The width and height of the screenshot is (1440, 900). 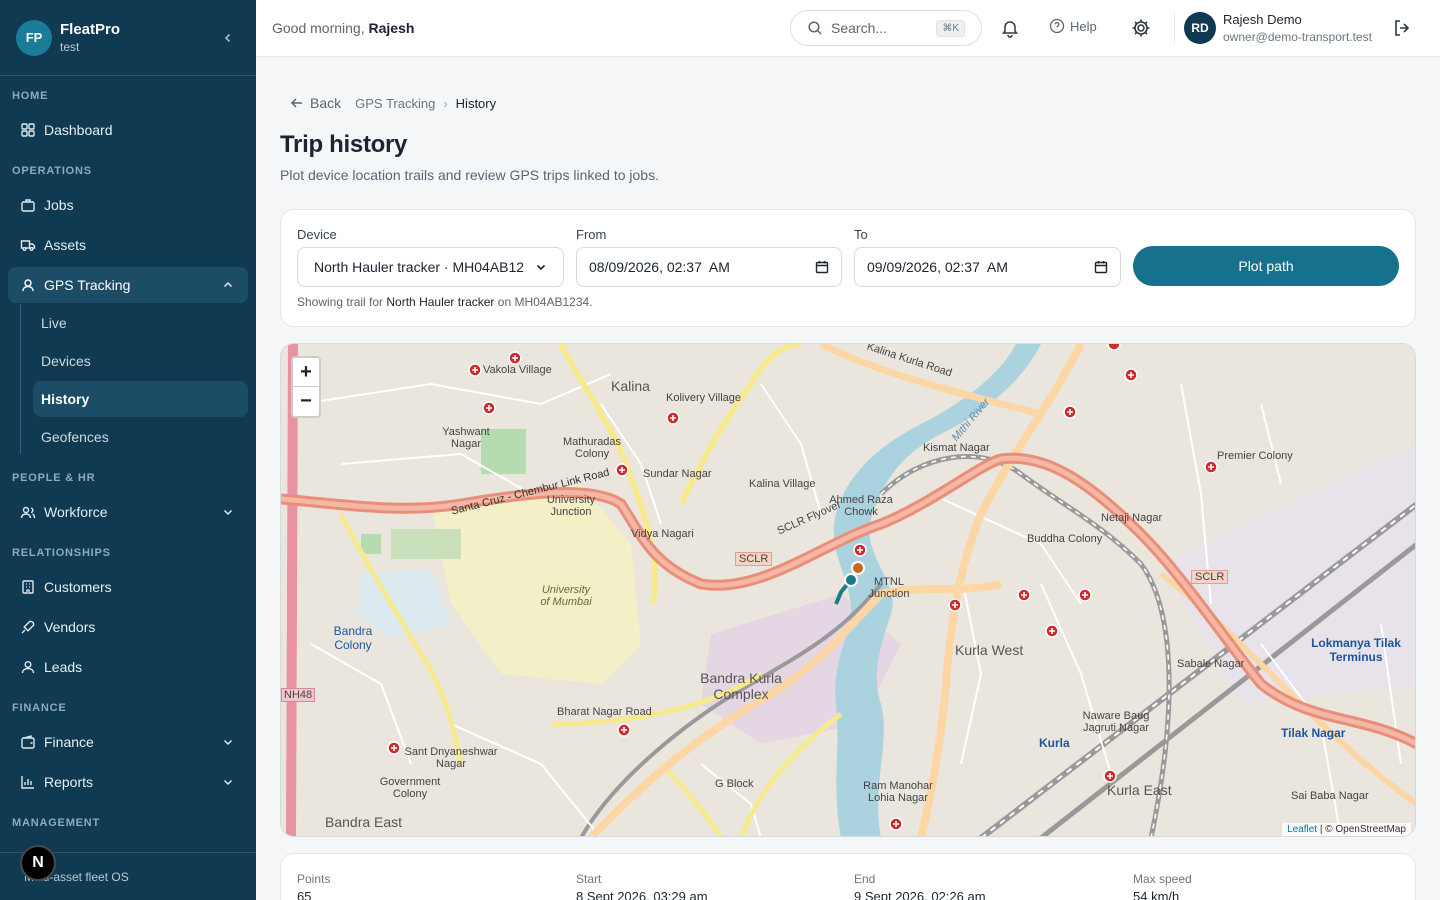 I want to click on section-finance: FINANCE, so click(x=39, y=708).